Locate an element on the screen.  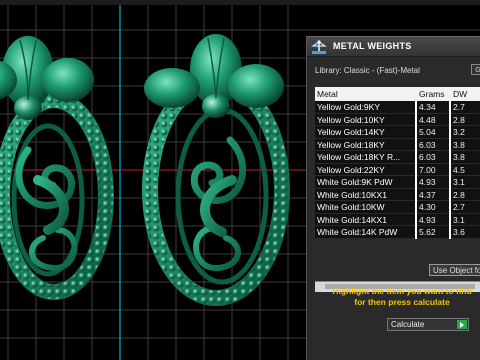
grams-cell: 5.04 is located at coordinates (433, 132).